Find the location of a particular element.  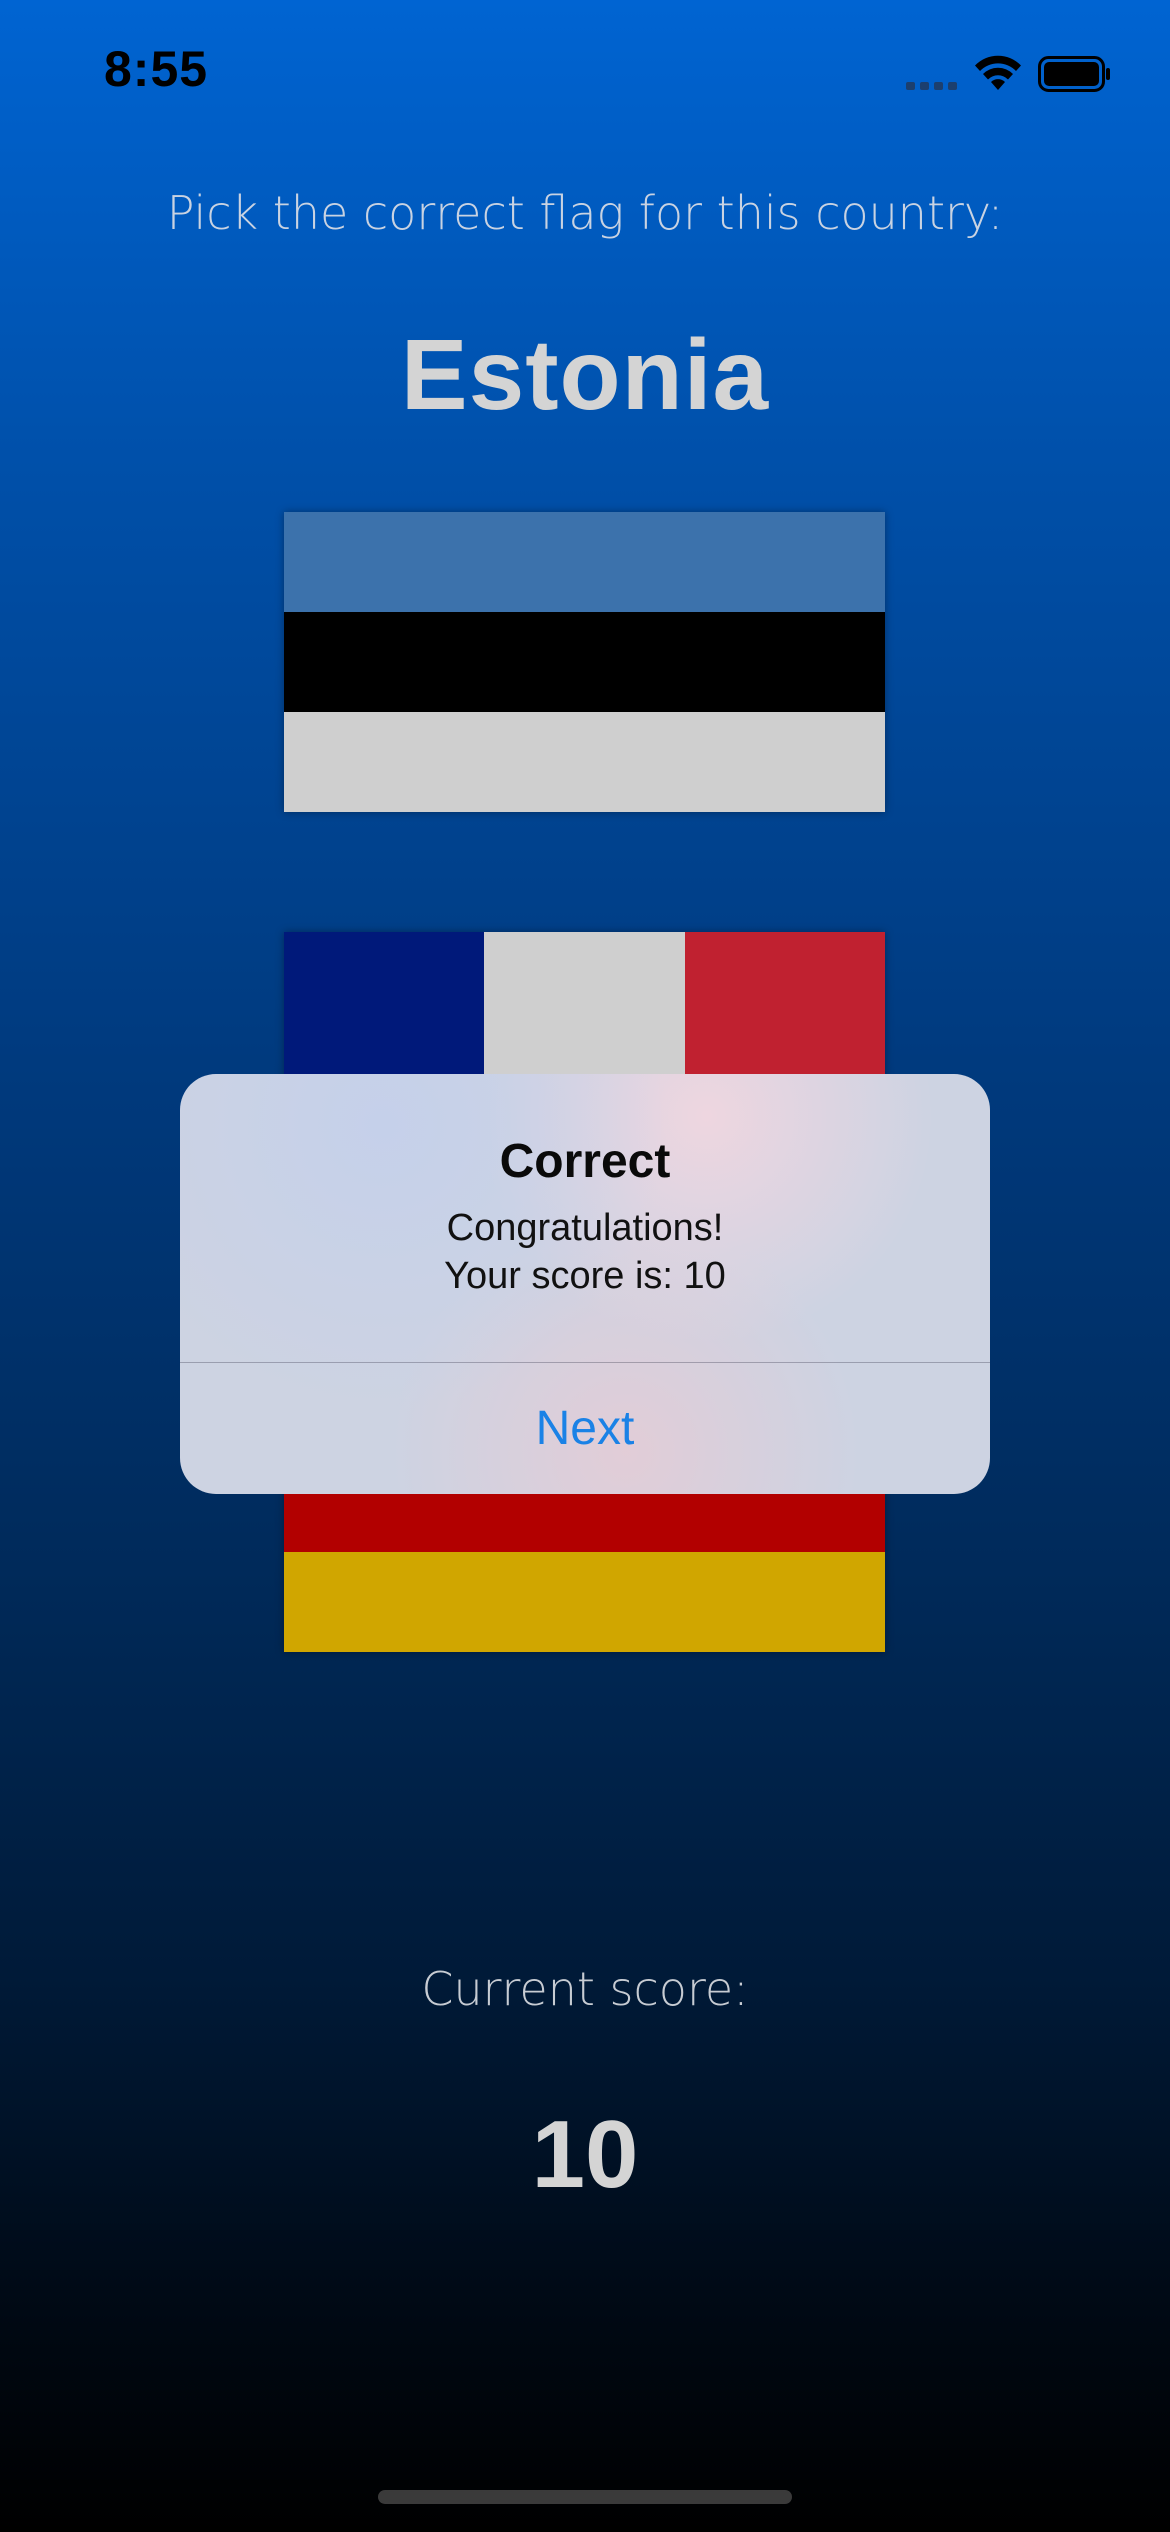

alert-title: Correct is located at coordinates (585, 1161).